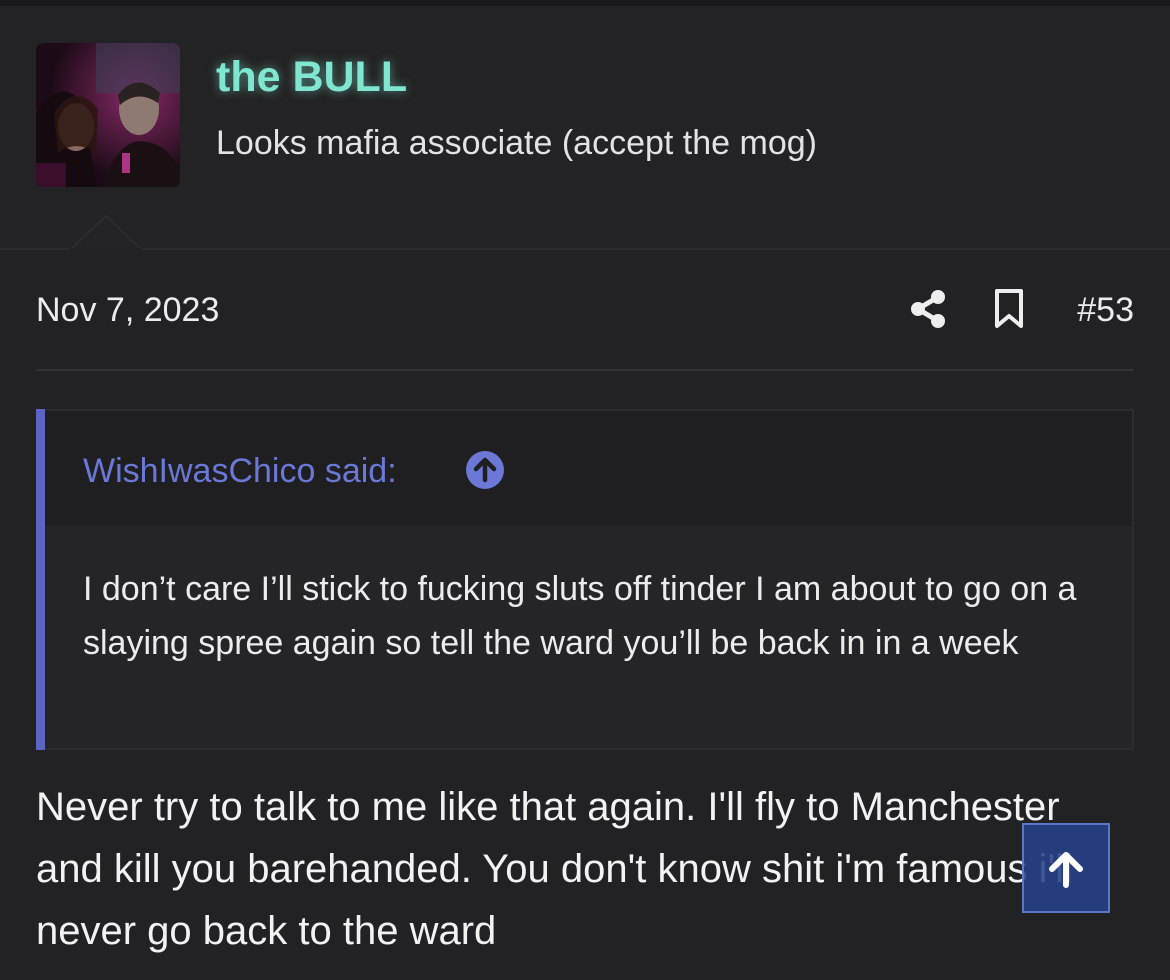  I want to click on username: the BULL, so click(311, 77).